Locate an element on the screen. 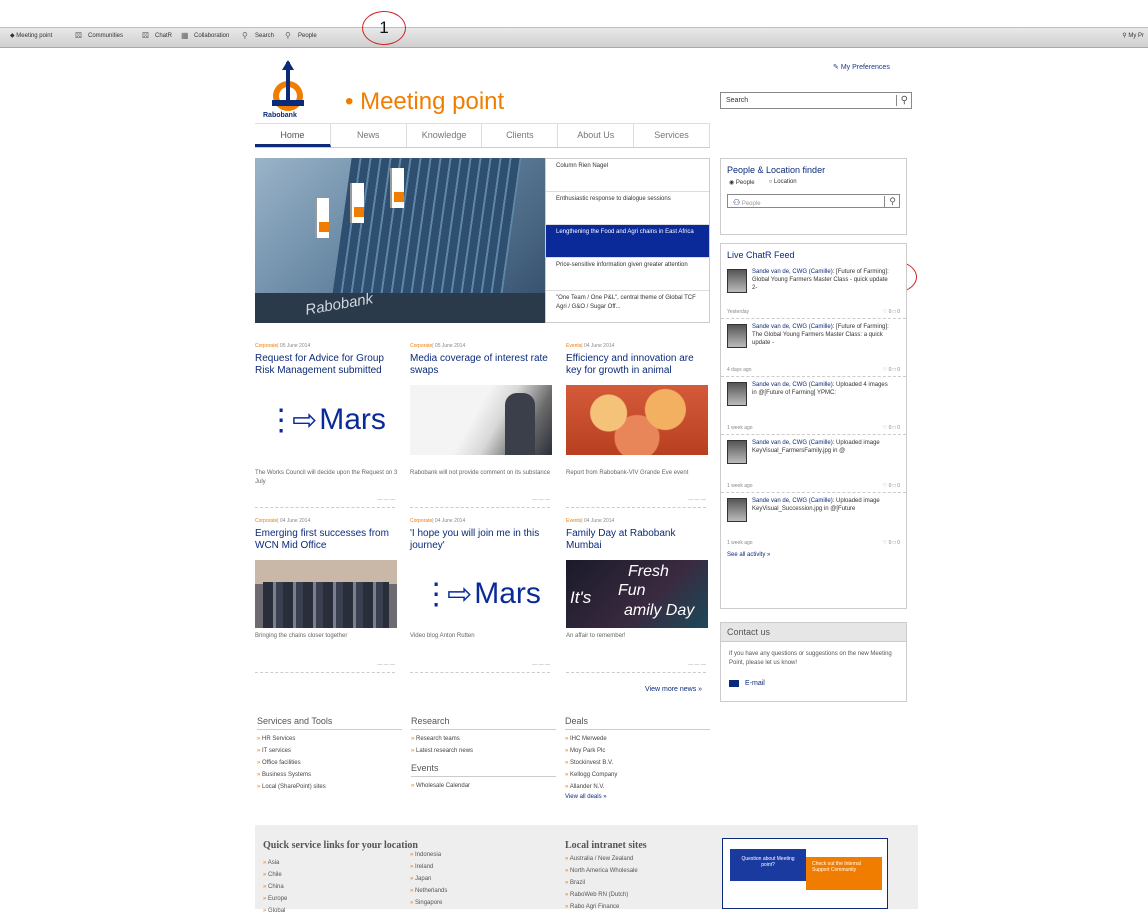 The width and height of the screenshot is (1148, 917). headline-item: Column Rien Nagel is located at coordinates (627, 175).